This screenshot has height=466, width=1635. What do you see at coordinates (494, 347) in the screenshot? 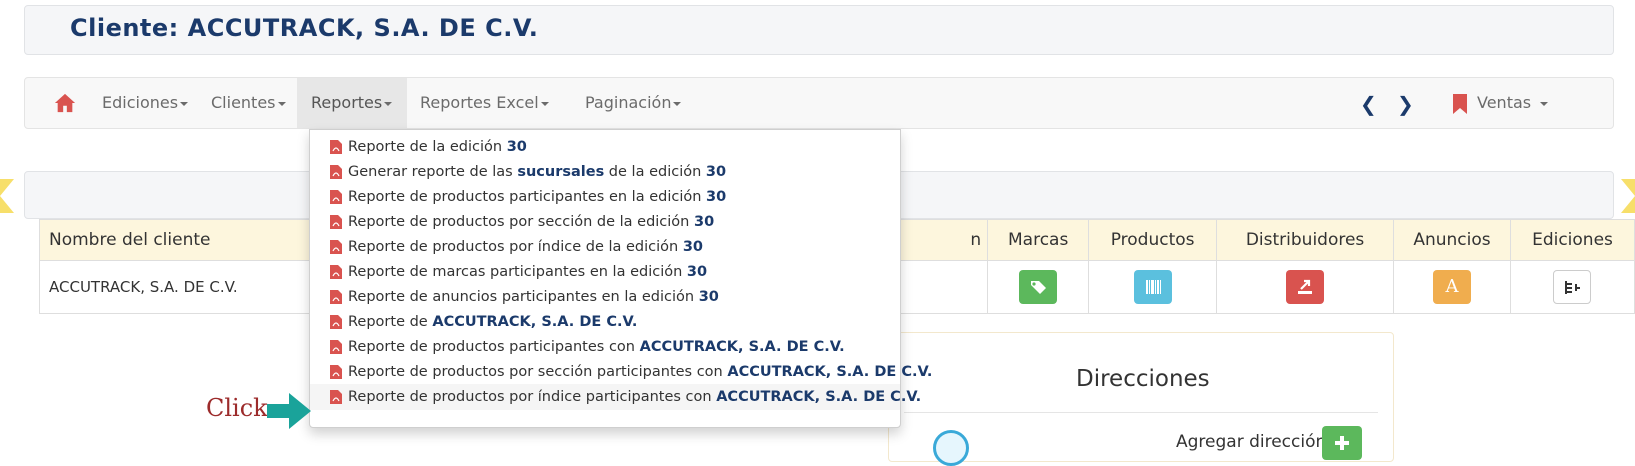
I see `dropdown-item-text: Reporte de productos participantes con` at bounding box center [494, 347].